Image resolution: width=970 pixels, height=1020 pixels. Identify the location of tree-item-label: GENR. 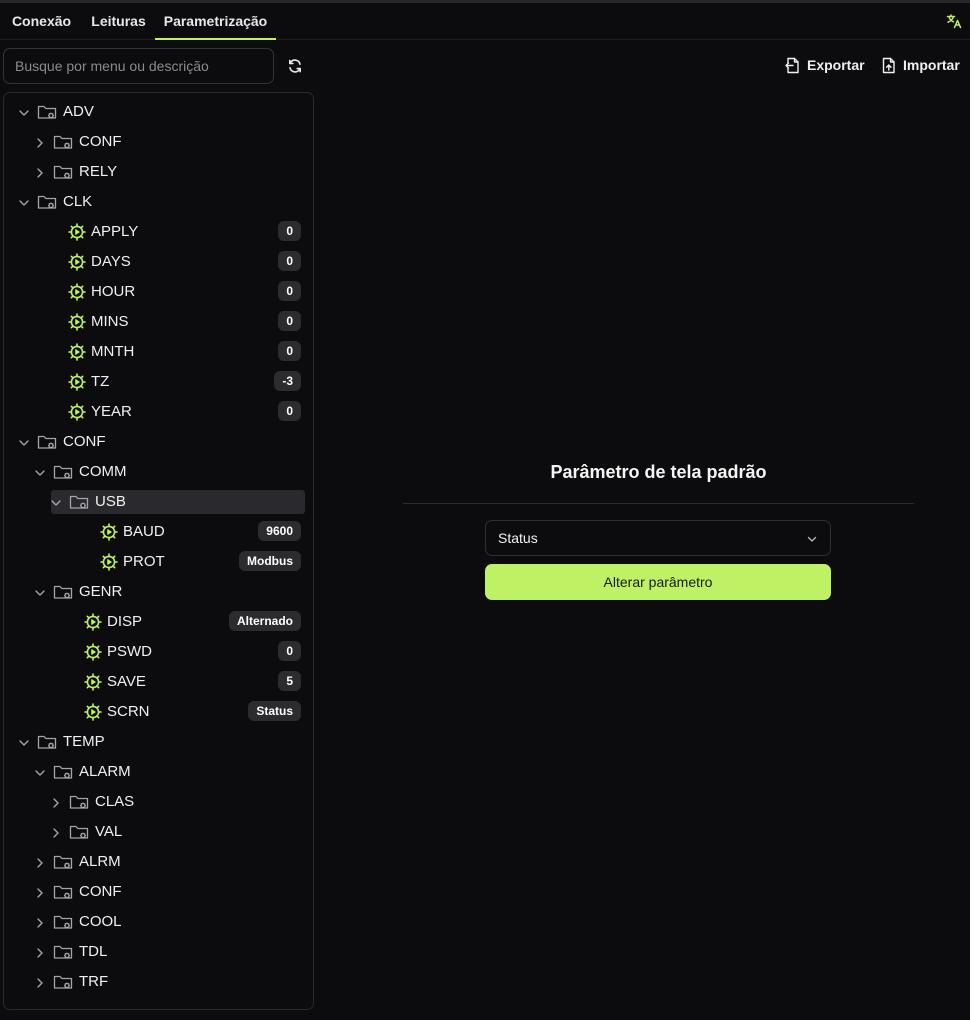
(101, 591).